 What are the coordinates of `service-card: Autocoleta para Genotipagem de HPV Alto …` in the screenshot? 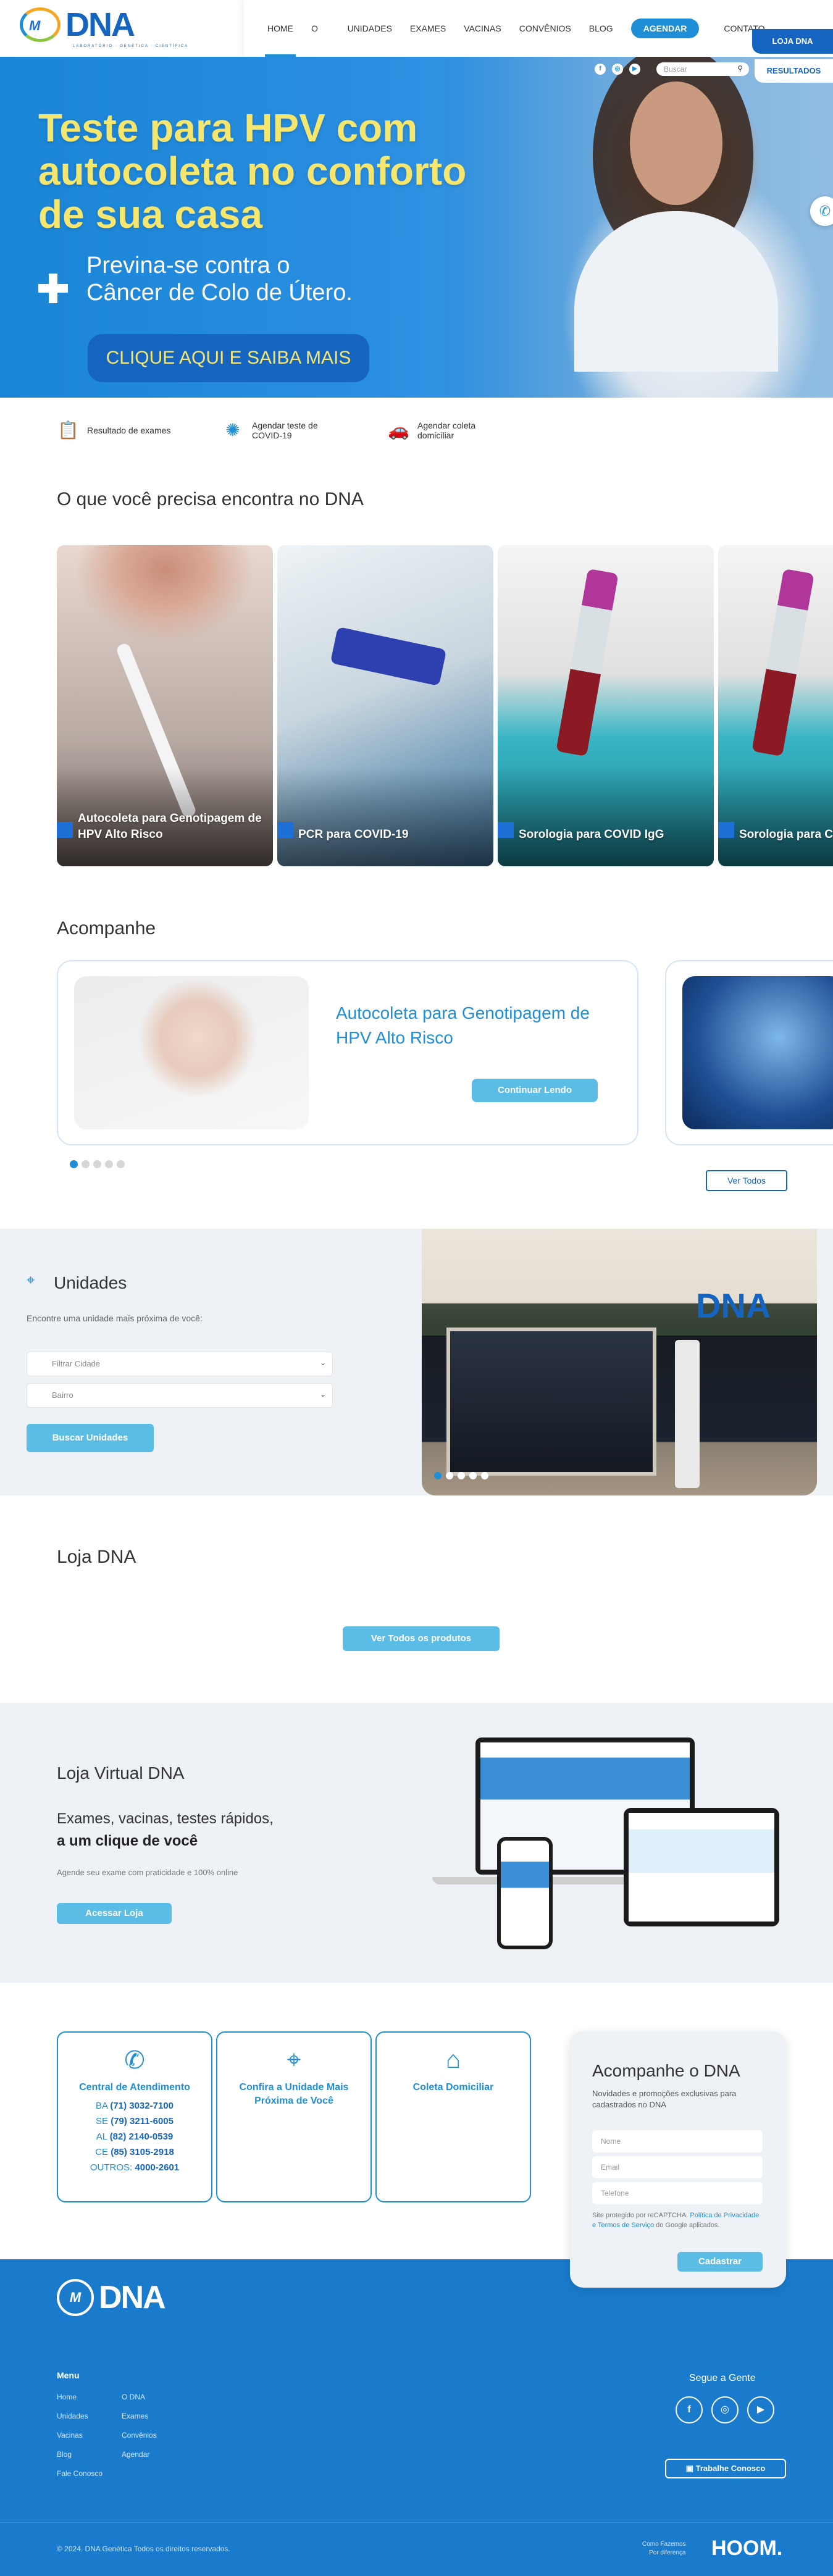 It's located at (165, 705).